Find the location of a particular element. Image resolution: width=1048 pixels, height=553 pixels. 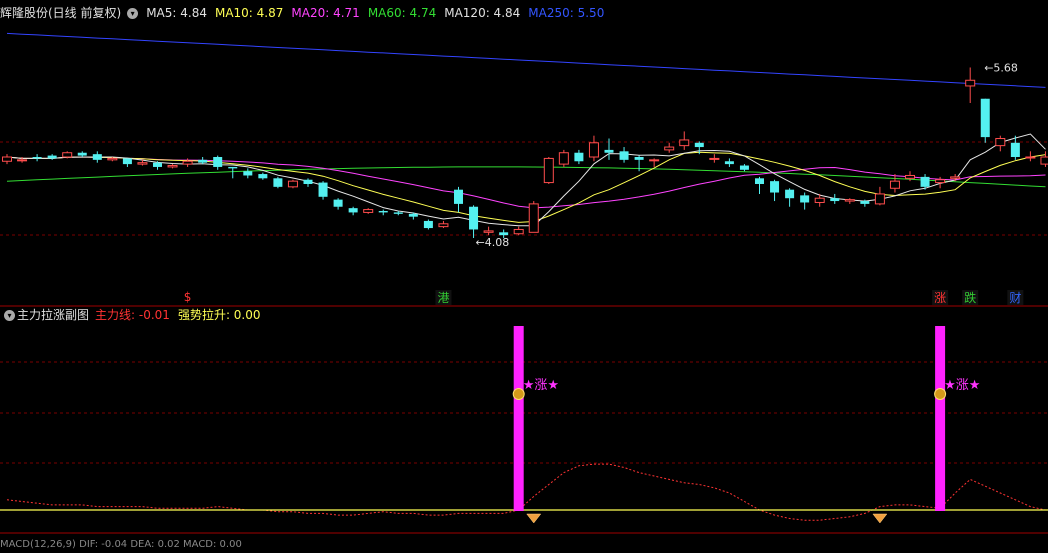

ma-legend-item: MA250: 5.50 is located at coordinates (566, 13).